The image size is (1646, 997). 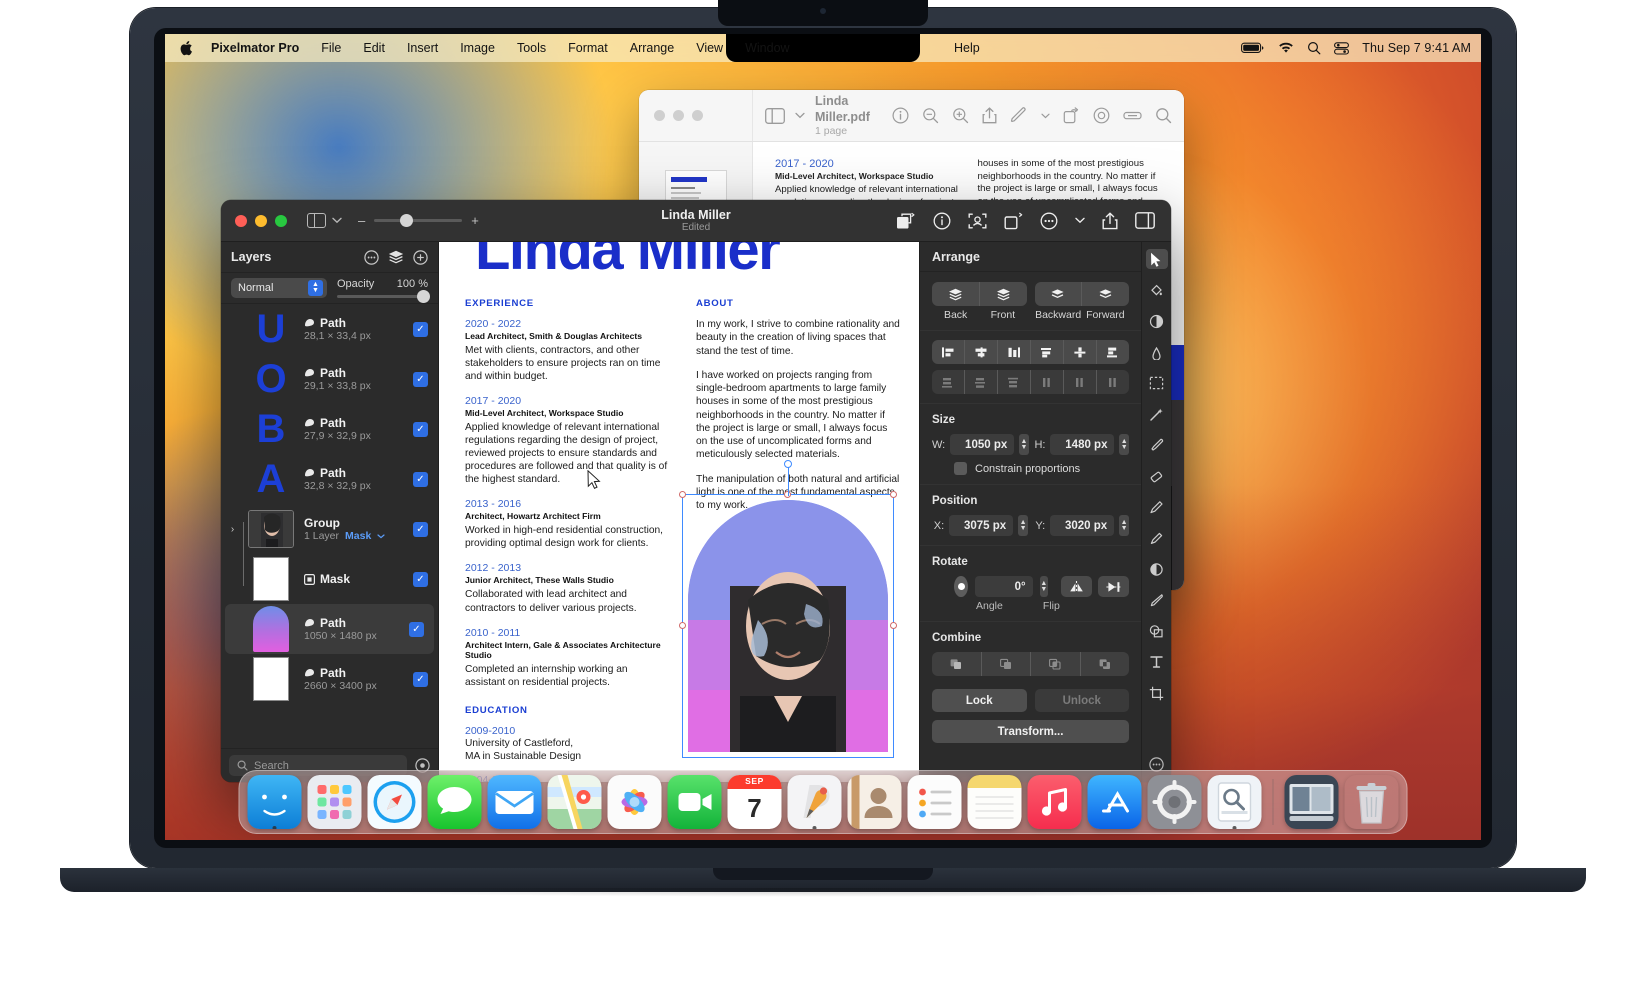 What do you see at coordinates (1054, 802) in the screenshot?
I see `music-icon` at bounding box center [1054, 802].